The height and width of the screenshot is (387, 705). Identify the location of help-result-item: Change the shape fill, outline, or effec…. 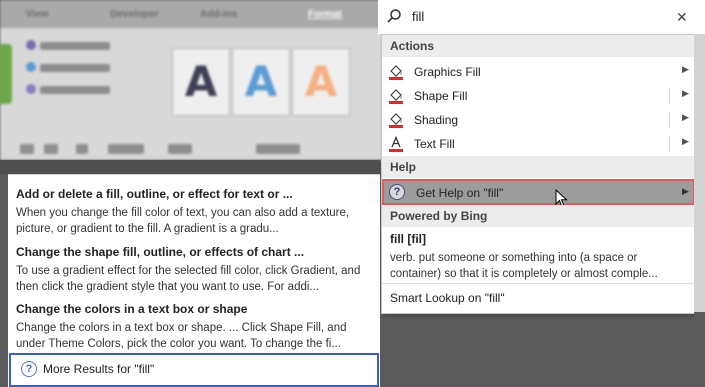
(194, 269).